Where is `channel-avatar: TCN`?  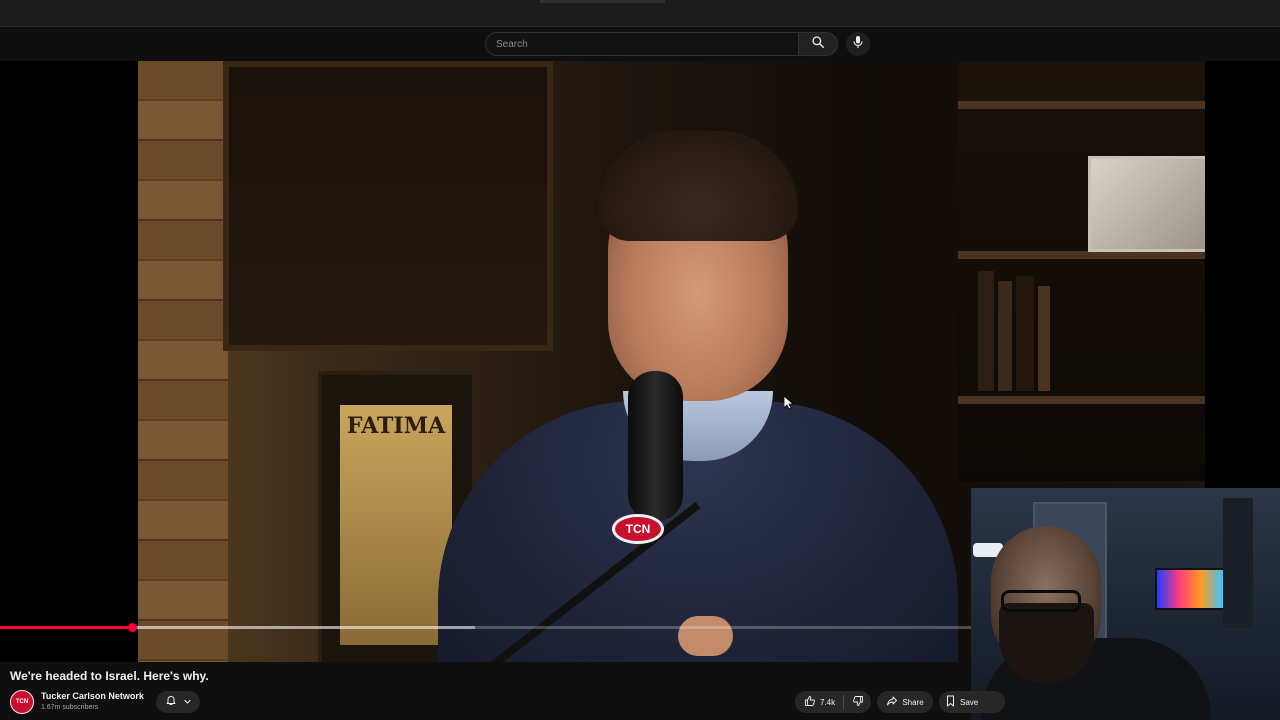 channel-avatar: TCN is located at coordinates (22, 702).